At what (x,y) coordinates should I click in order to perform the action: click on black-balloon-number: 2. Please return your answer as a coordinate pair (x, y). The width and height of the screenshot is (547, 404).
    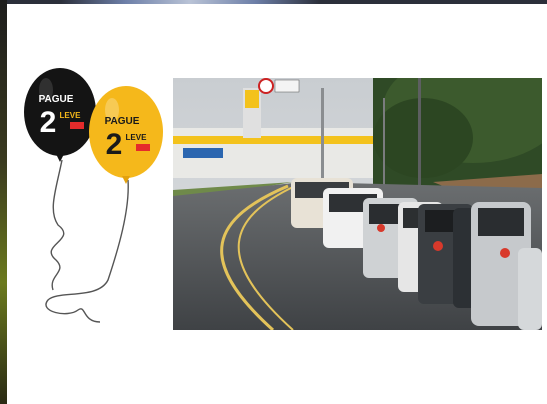
    Looking at the image, I should click on (48, 122).